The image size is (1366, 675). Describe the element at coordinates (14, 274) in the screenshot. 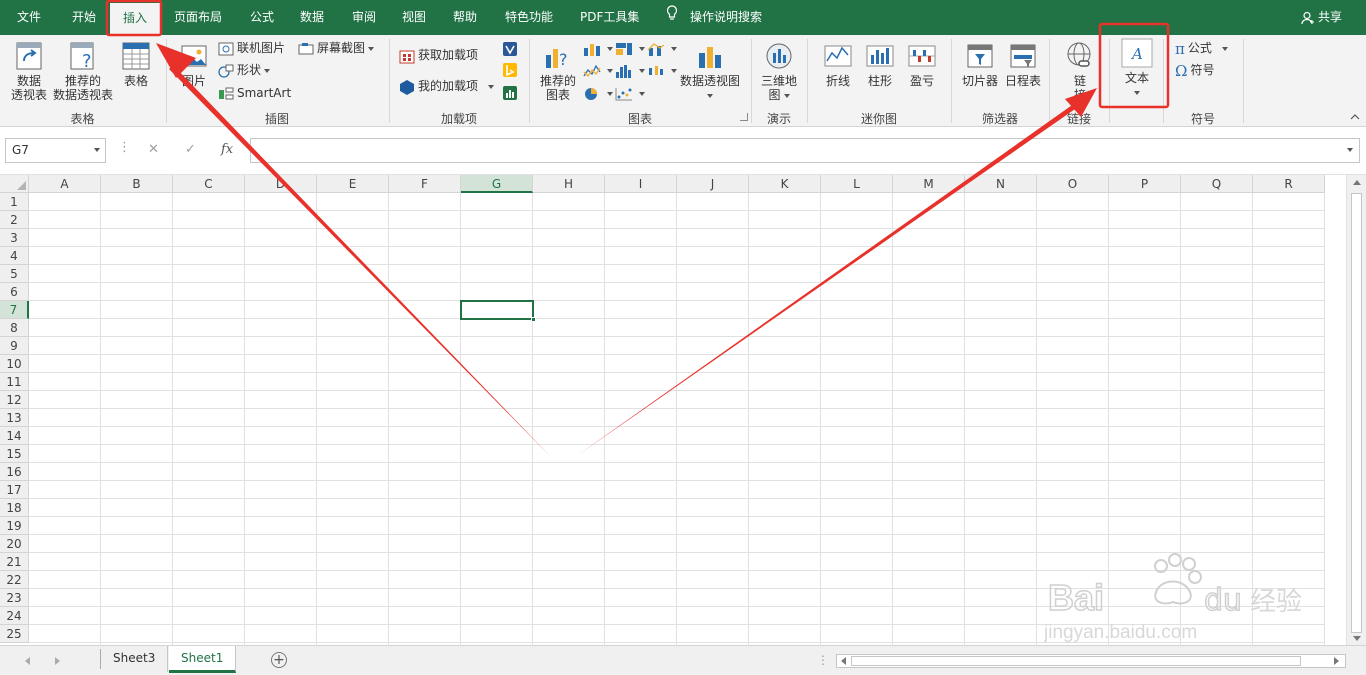

I see `row-header-5: 5` at that location.